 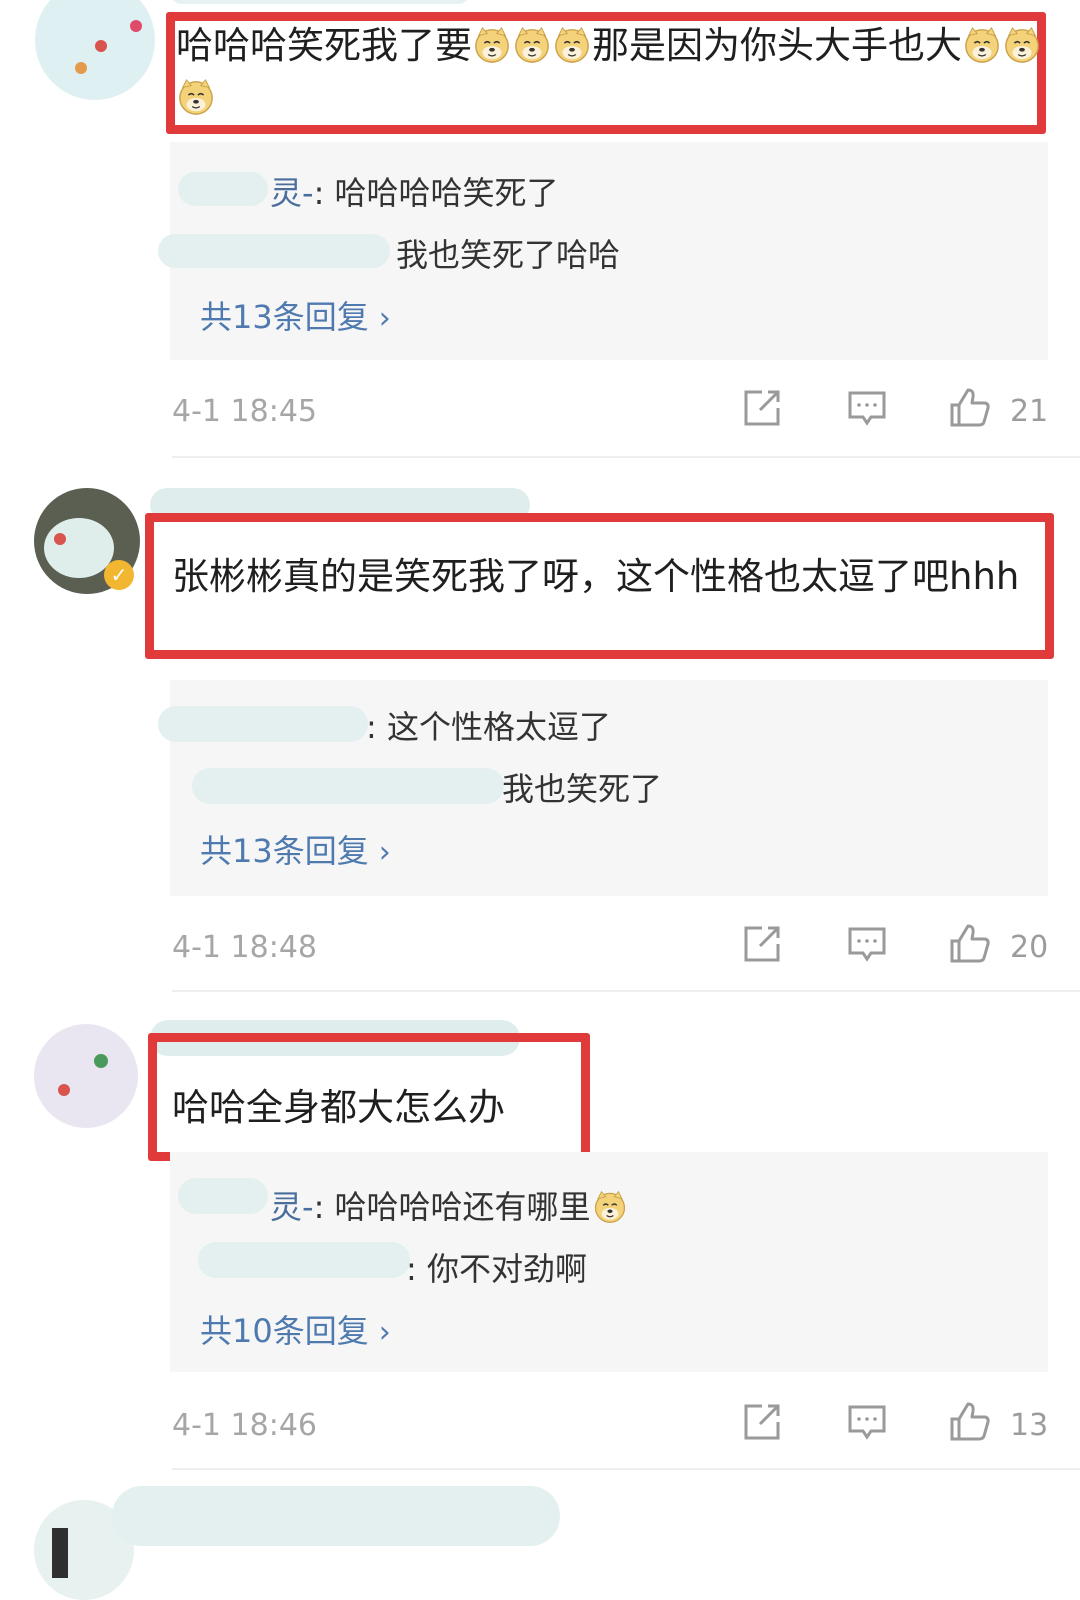 What do you see at coordinates (582, 787) in the screenshot?
I see `reply-line: 我也笑死了` at bounding box center [582, 787].